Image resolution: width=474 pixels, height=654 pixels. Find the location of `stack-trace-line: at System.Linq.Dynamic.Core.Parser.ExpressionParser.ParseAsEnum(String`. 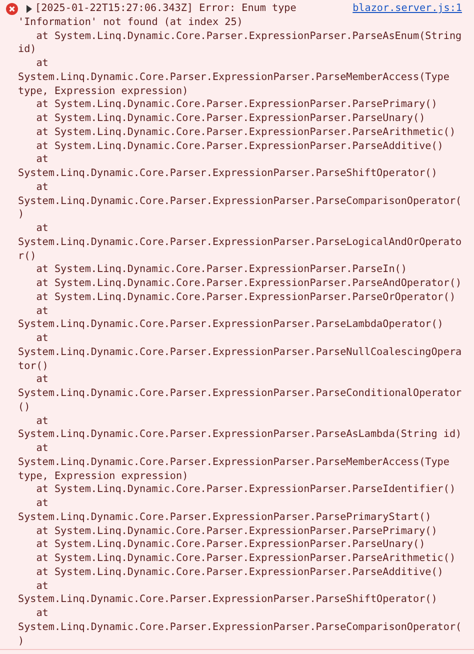

stack-trace-line: at System.Linq.Dynamic.Core.Parser.ExpressionParser.ParseAsEnum(String is located at coordinates (249, 37).